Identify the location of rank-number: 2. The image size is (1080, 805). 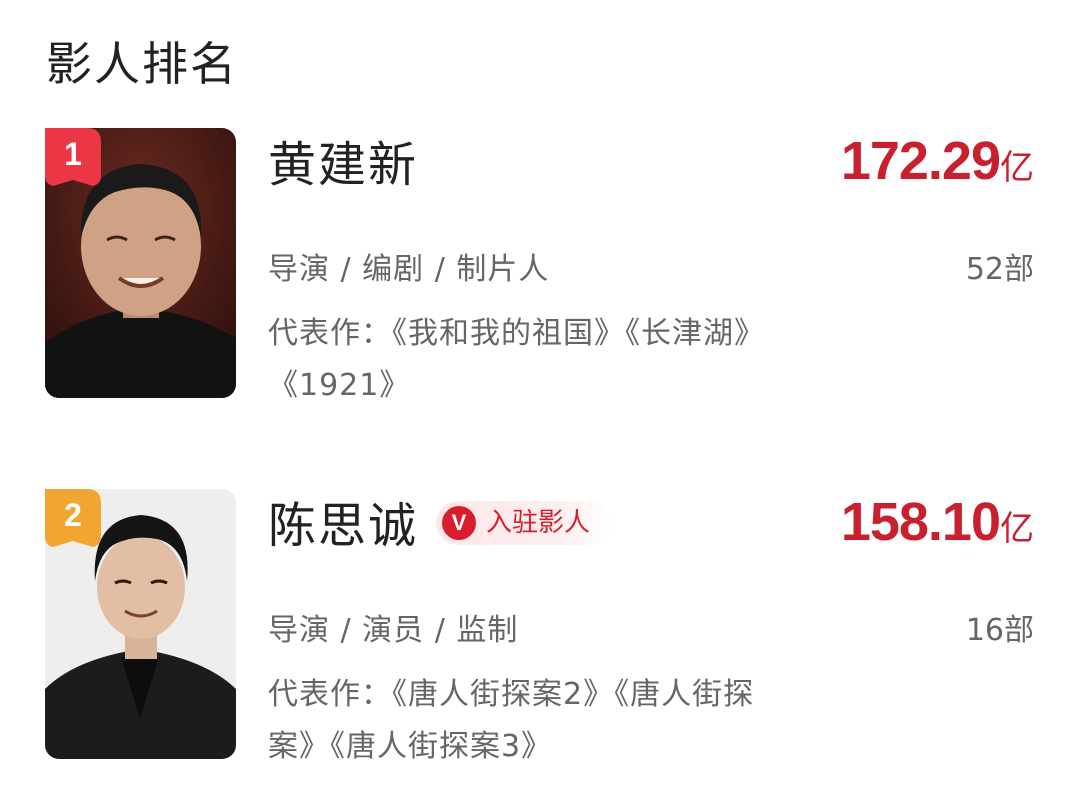
(73, 515).